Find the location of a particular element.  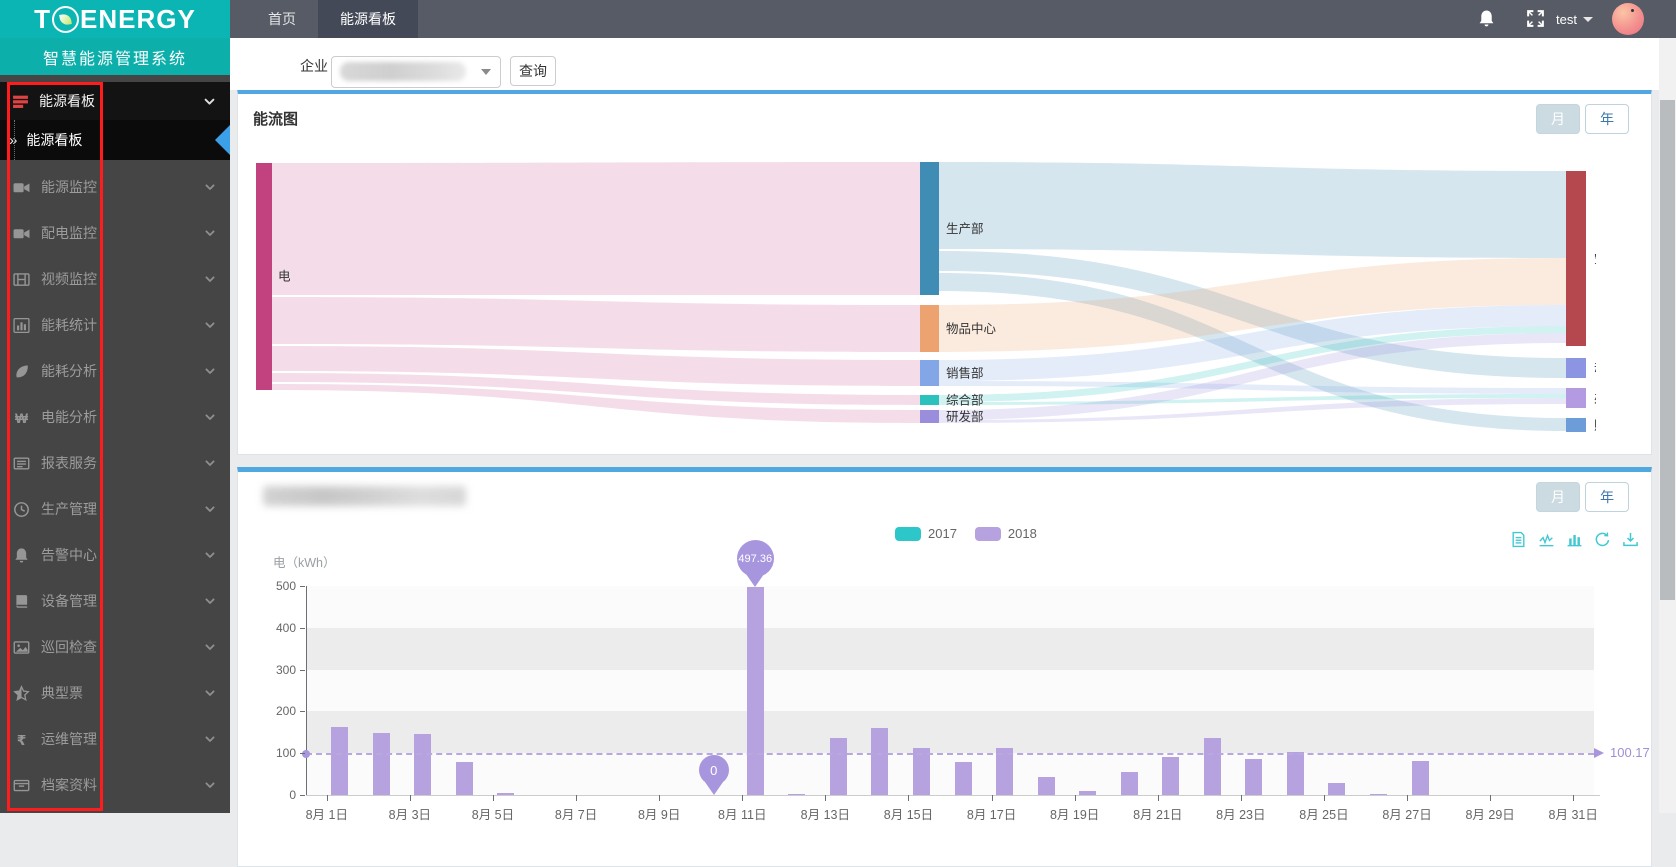

x-tick-label: 8月 25日 is located at coordinates (1324, 815).